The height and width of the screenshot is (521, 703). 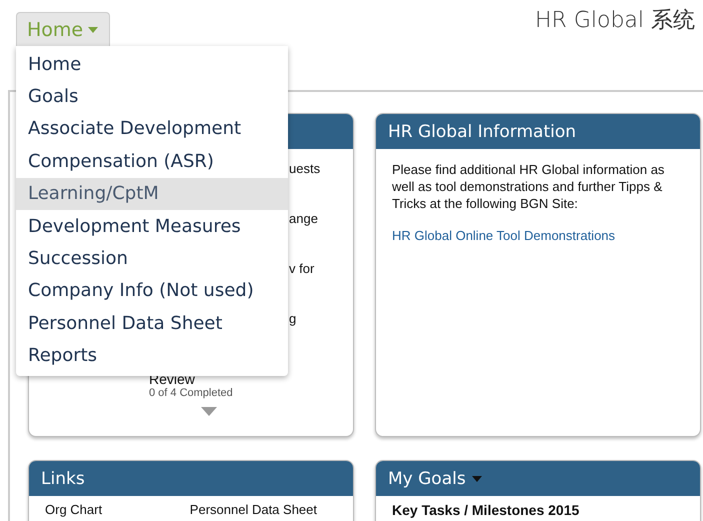 I want to click on task-text: v for, so click(x=302, y=269).